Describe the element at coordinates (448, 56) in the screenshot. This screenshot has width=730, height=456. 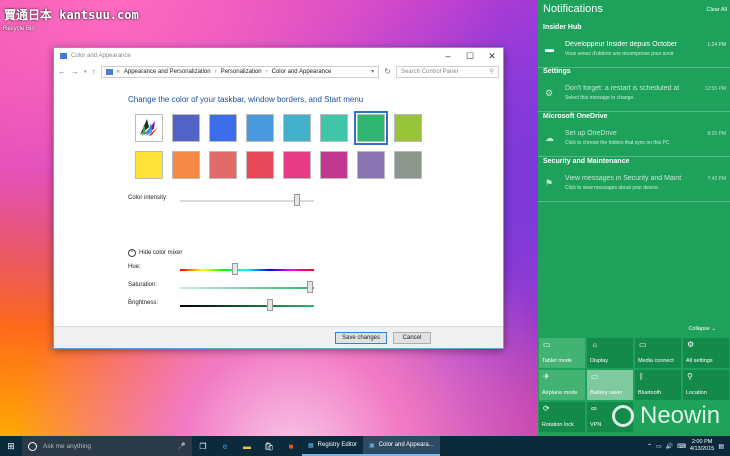
I see `minimize-button: –` at that location.